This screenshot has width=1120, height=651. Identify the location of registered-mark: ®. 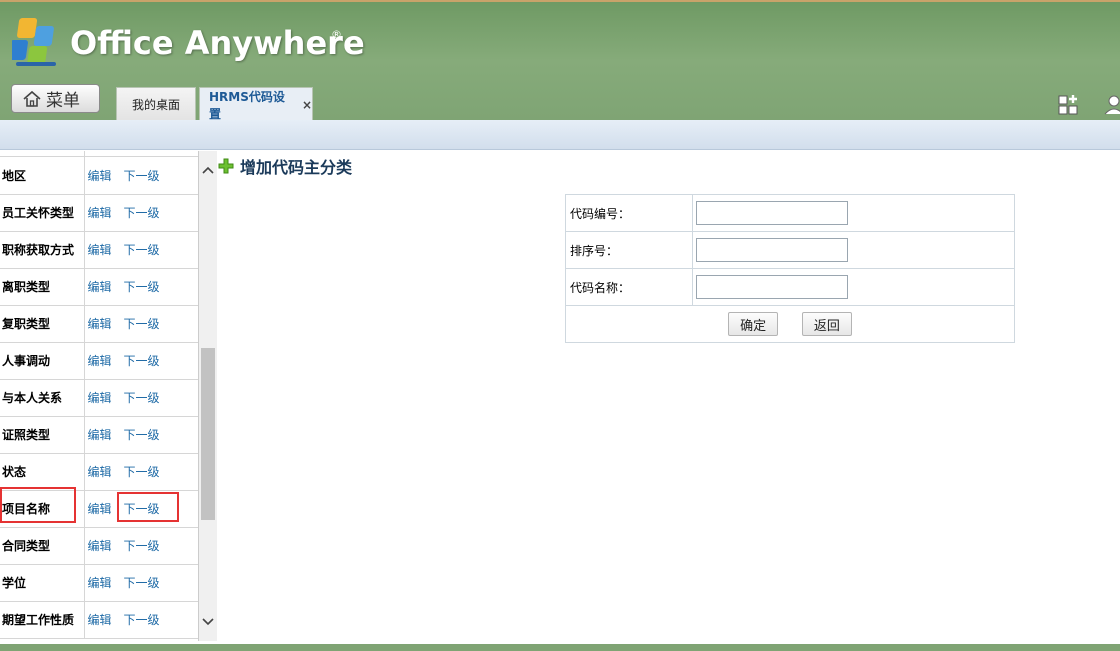
(336, 34).